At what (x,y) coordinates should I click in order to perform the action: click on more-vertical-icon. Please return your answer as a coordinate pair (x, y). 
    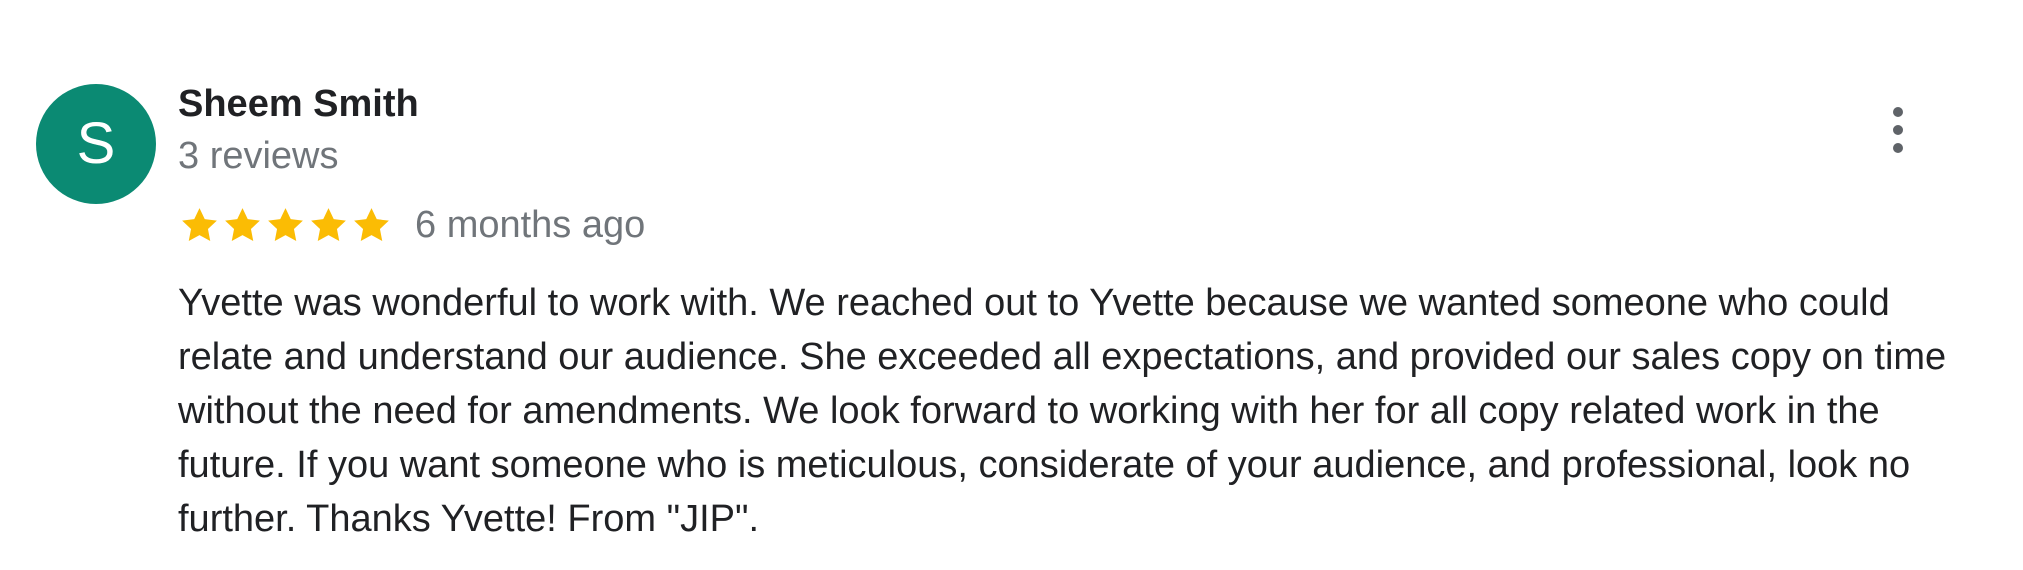
    Looking at the image, I should click on (1898, 130).